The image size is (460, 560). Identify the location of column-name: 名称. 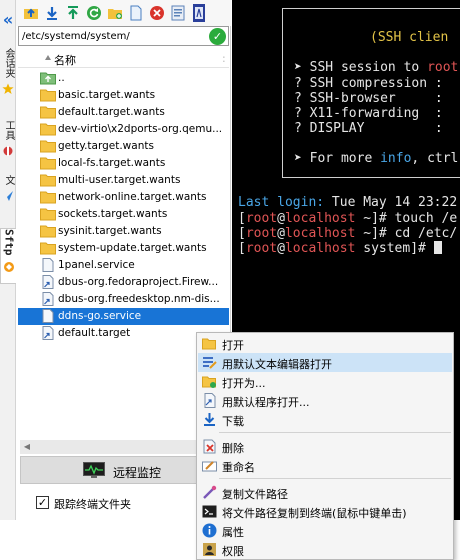
(65, 60).